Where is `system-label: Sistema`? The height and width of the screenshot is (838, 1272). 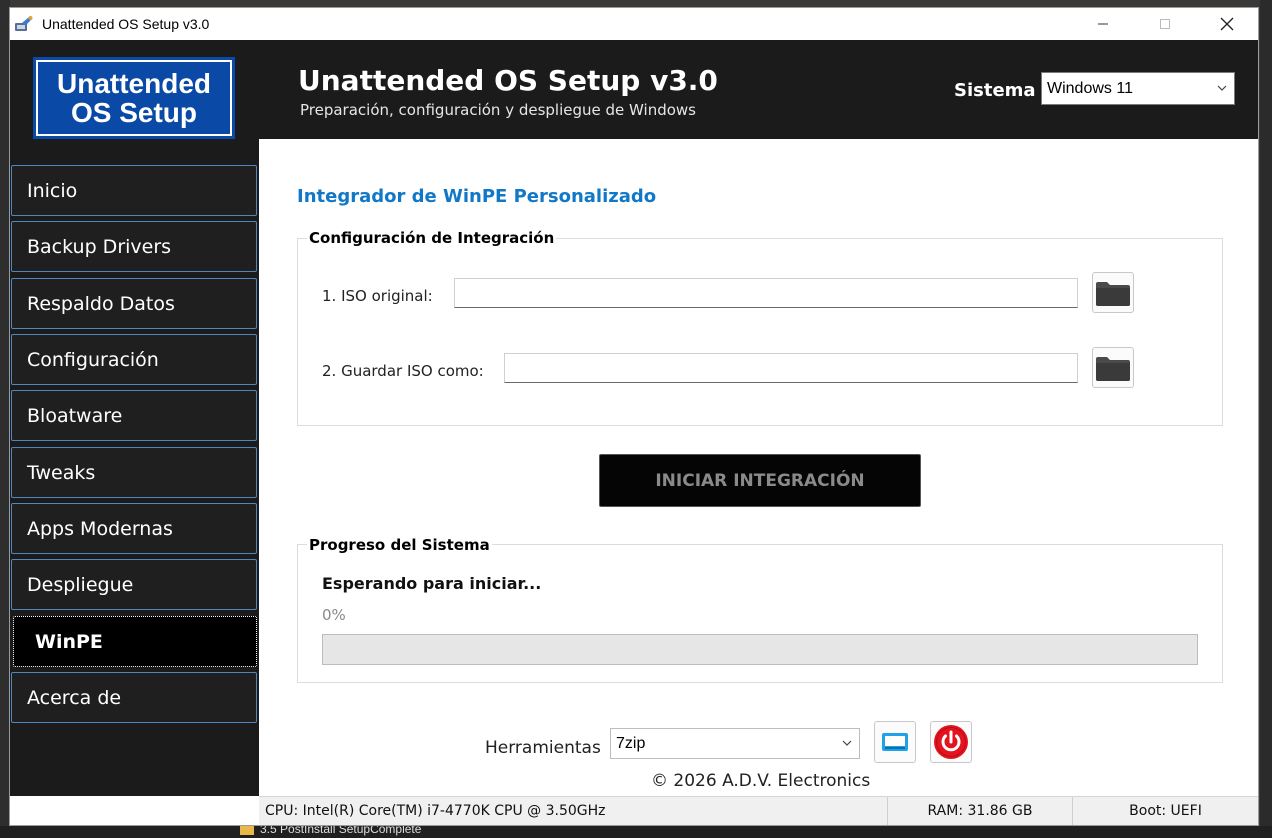 system-label: Sistema is located at coordinates (995, 90).